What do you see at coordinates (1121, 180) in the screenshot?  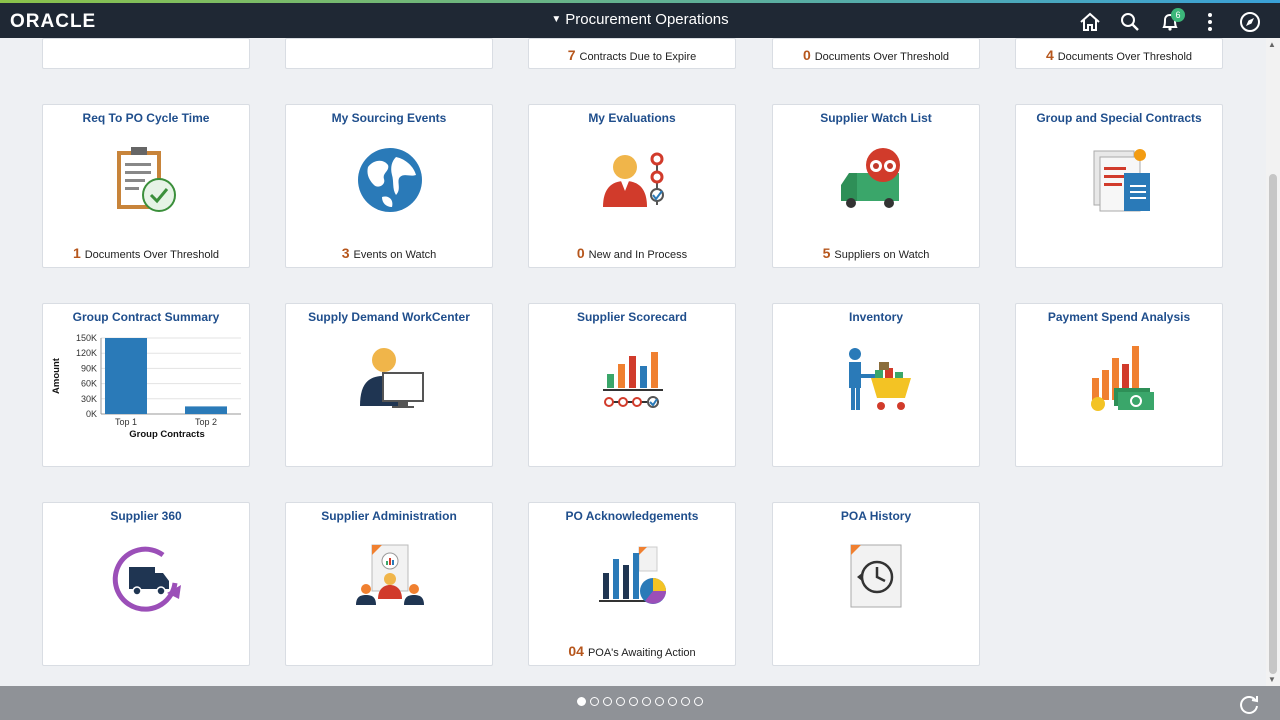 I see `contracts-docs-icon` at bounding box center [1121, 180].